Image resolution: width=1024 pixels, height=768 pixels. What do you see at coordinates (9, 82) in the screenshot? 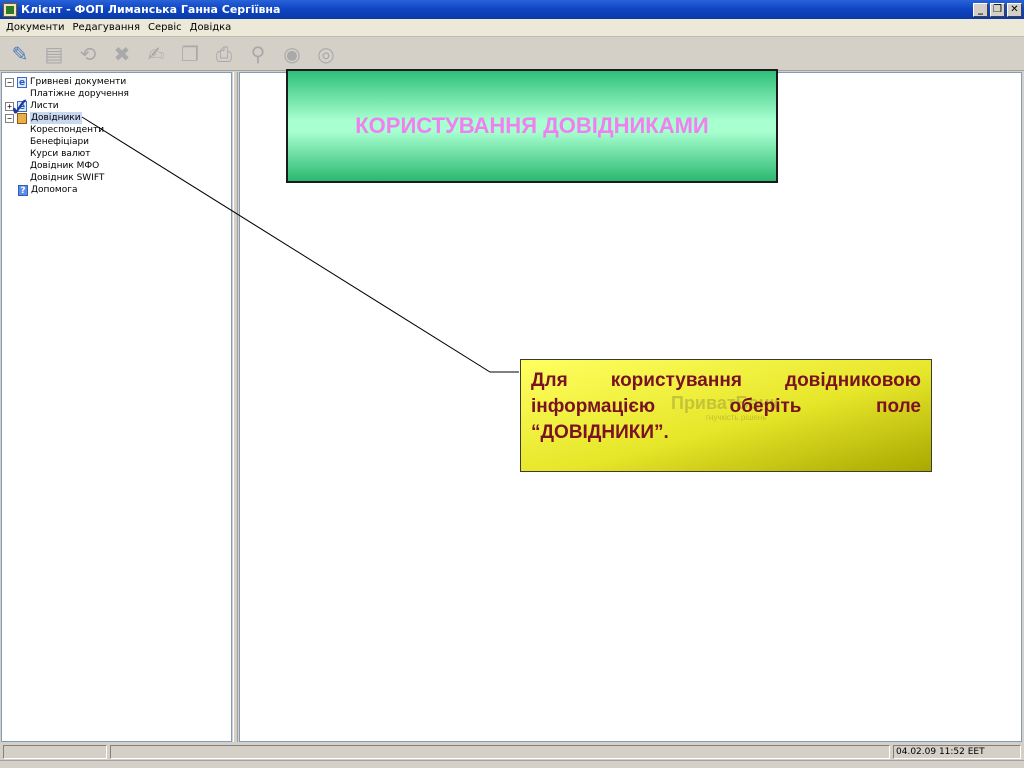
I see `collapse-icon: −` at bounding box center [9, 82].